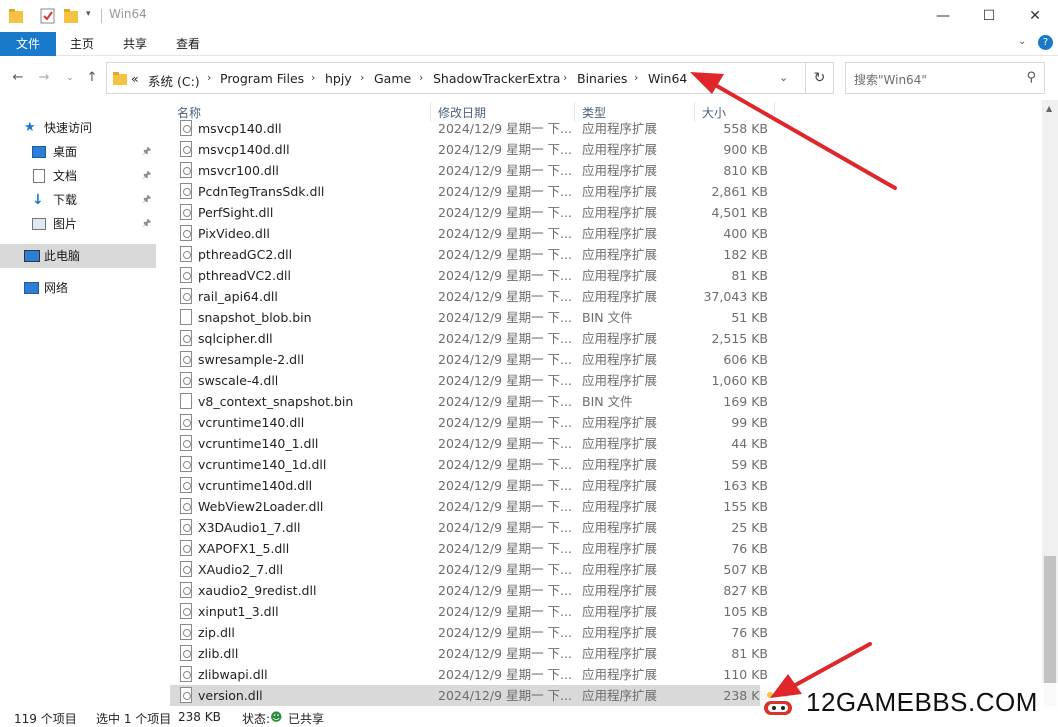 The height and width of the screenshot is (727, 1058). What do you see at coordinates (71, 16) in the screenshot?
I see `new-folder-icon` at bounding box center [71, 16].